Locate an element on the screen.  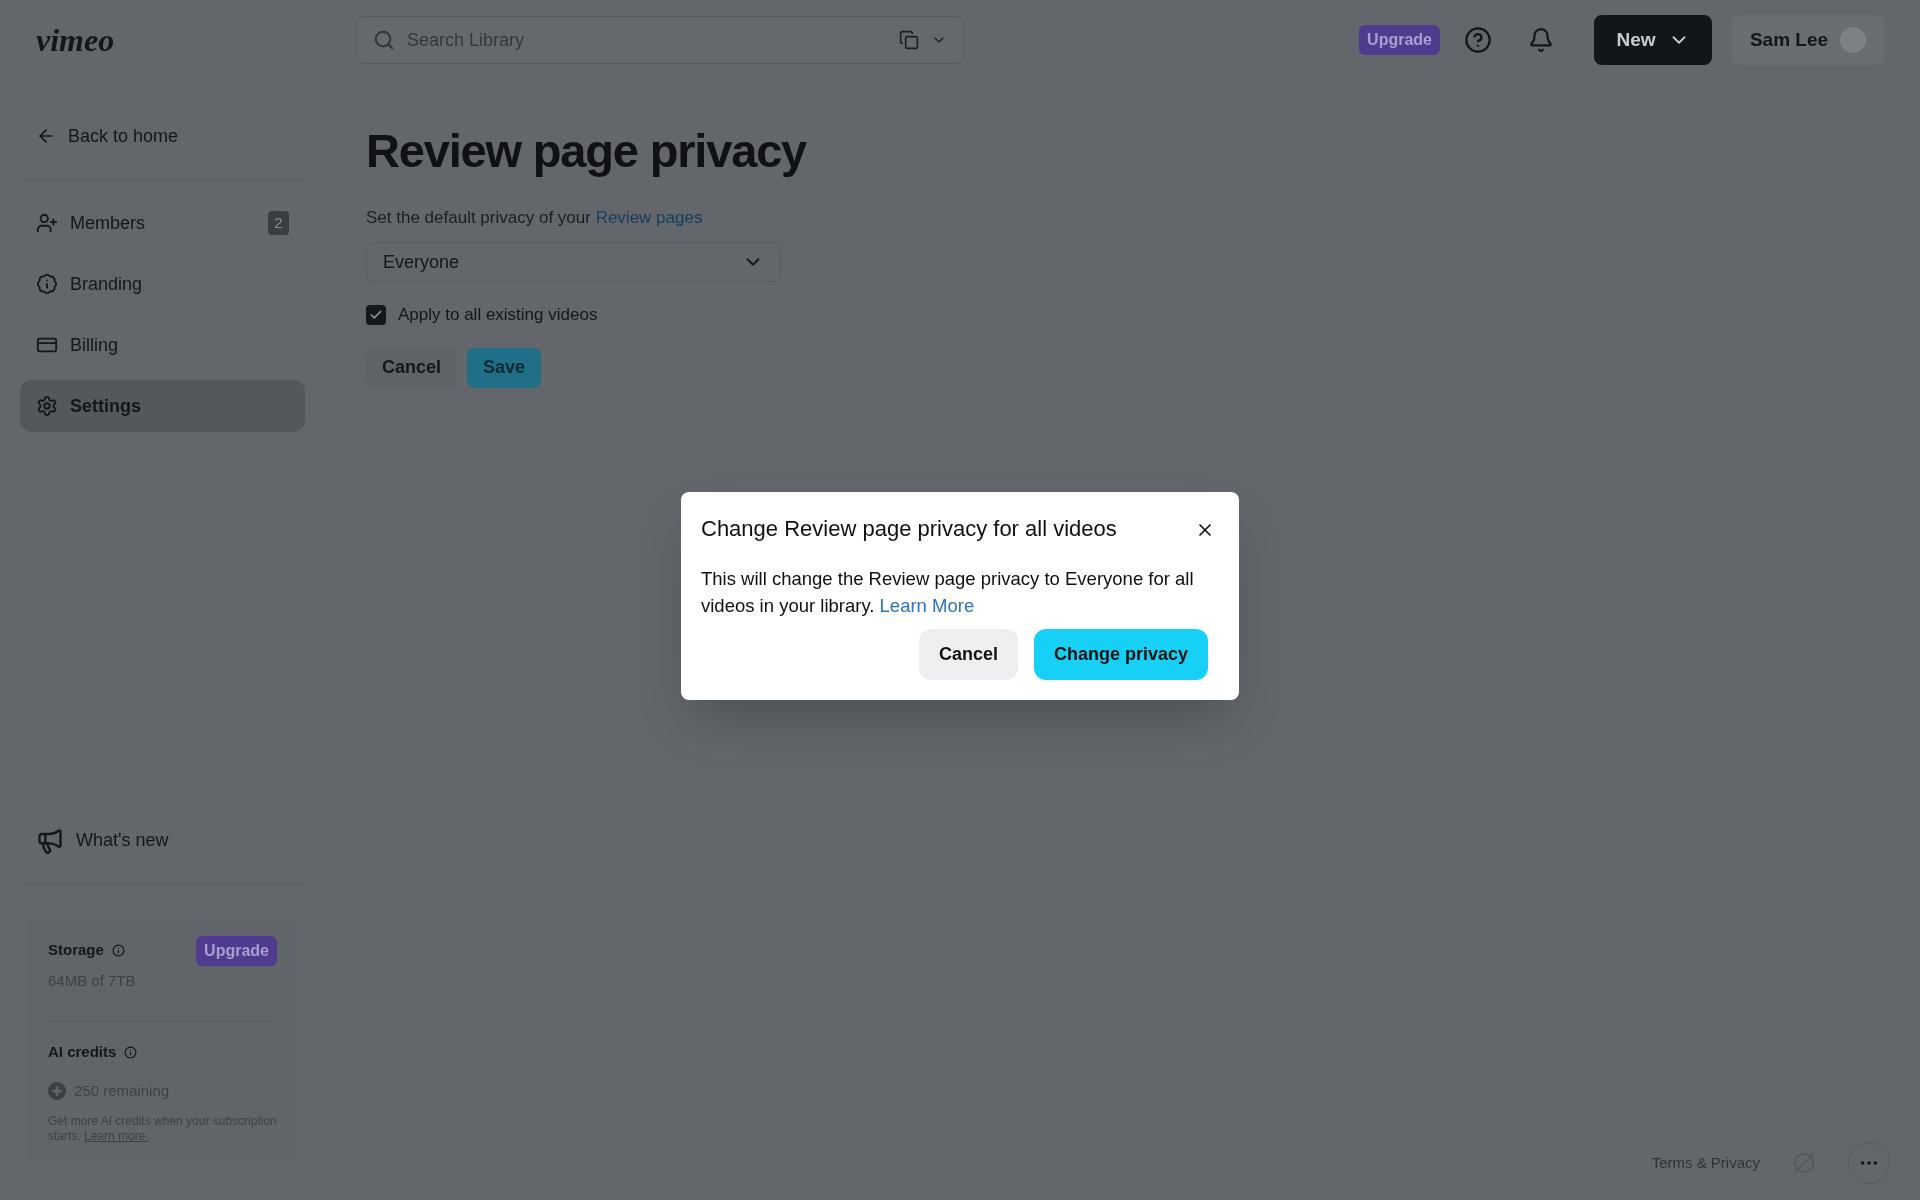
dialog-message: This will change the Review page privacy to Everyone for all videos in your library. Learn More is located at coordinates (948, 592).